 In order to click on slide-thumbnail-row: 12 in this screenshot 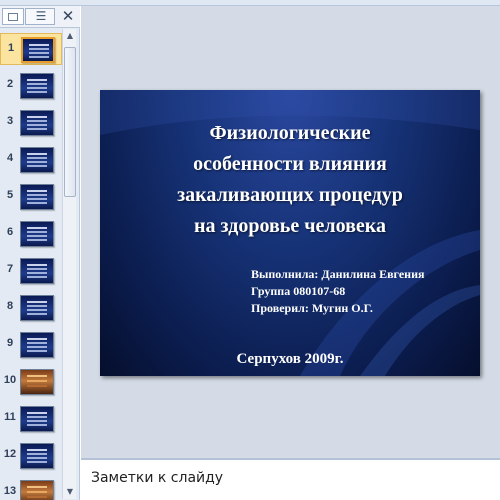, I will do `click(31, 456)`.